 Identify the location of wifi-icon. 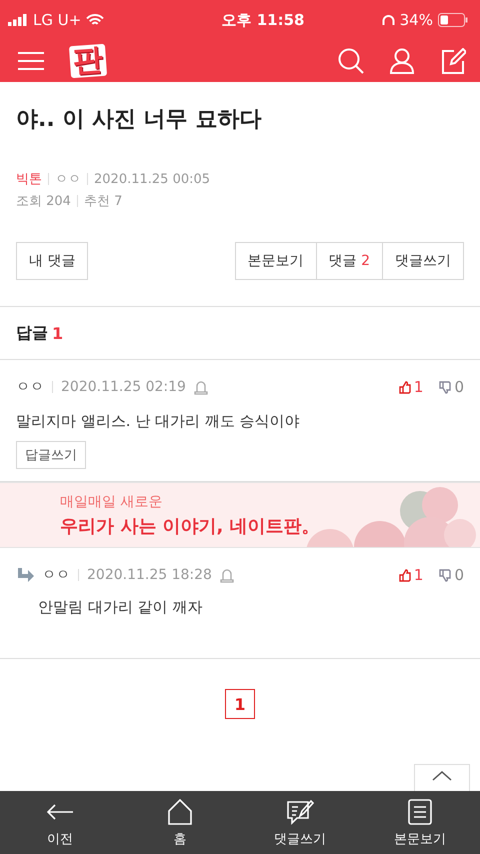
(95, 20).